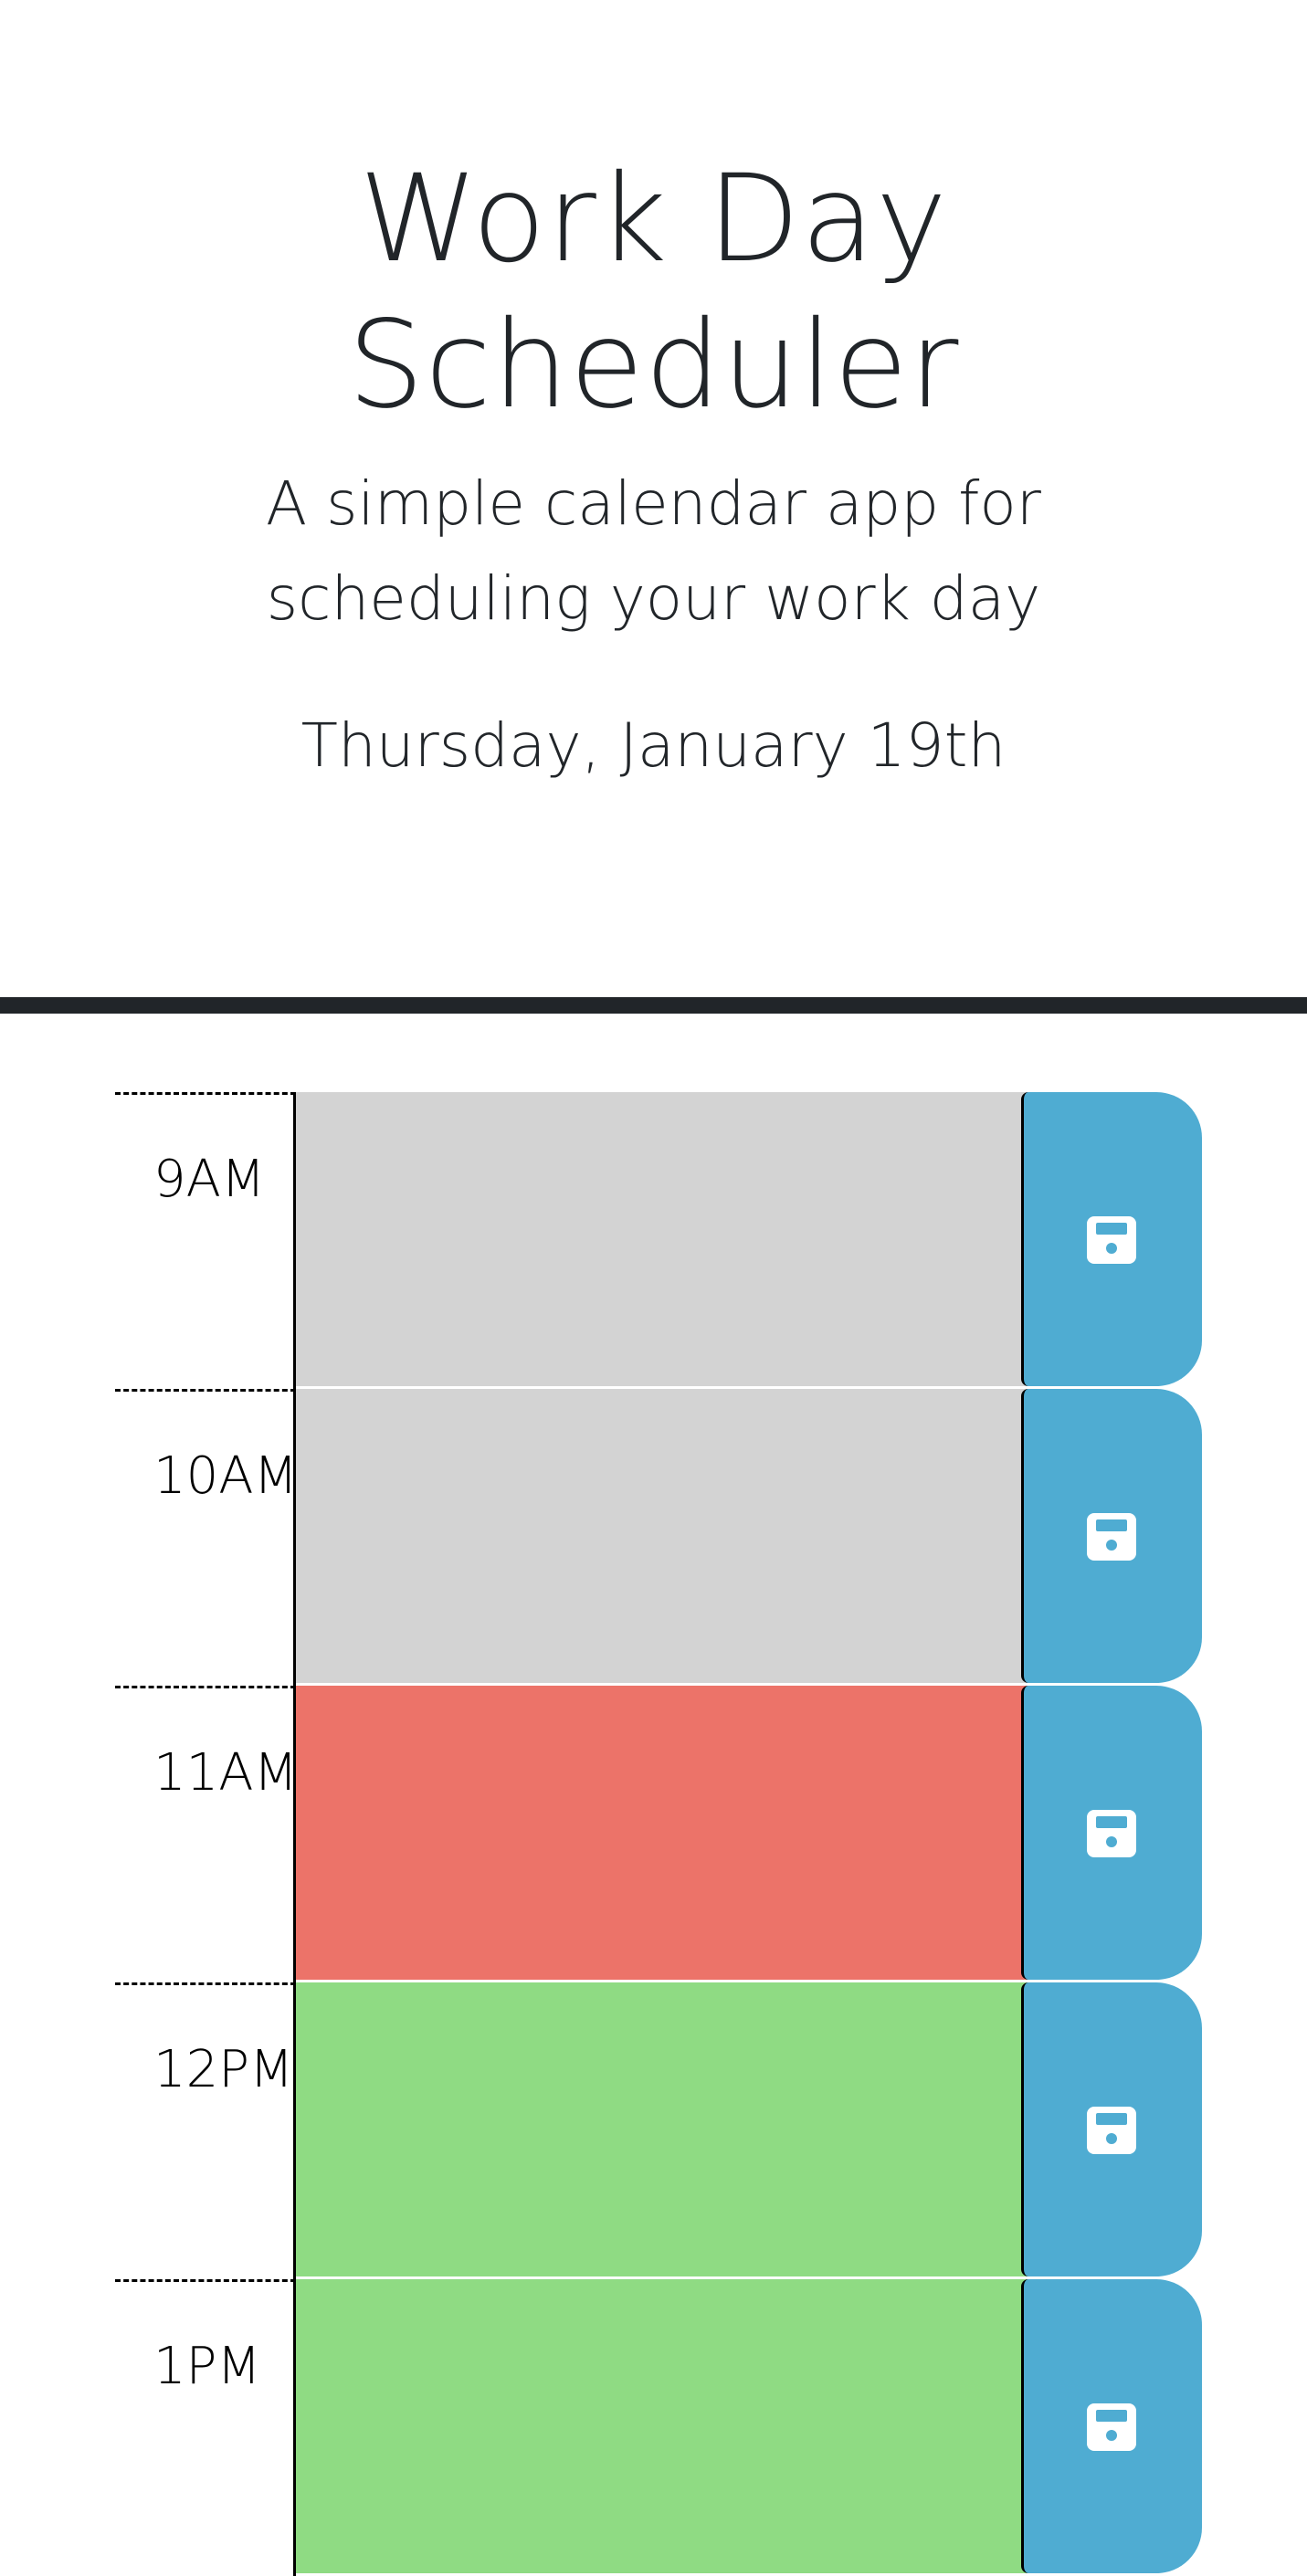 This screenshot has width=1307, height=2576. I want to click on hour-label-cell: 11AM, so click(206, 1834).